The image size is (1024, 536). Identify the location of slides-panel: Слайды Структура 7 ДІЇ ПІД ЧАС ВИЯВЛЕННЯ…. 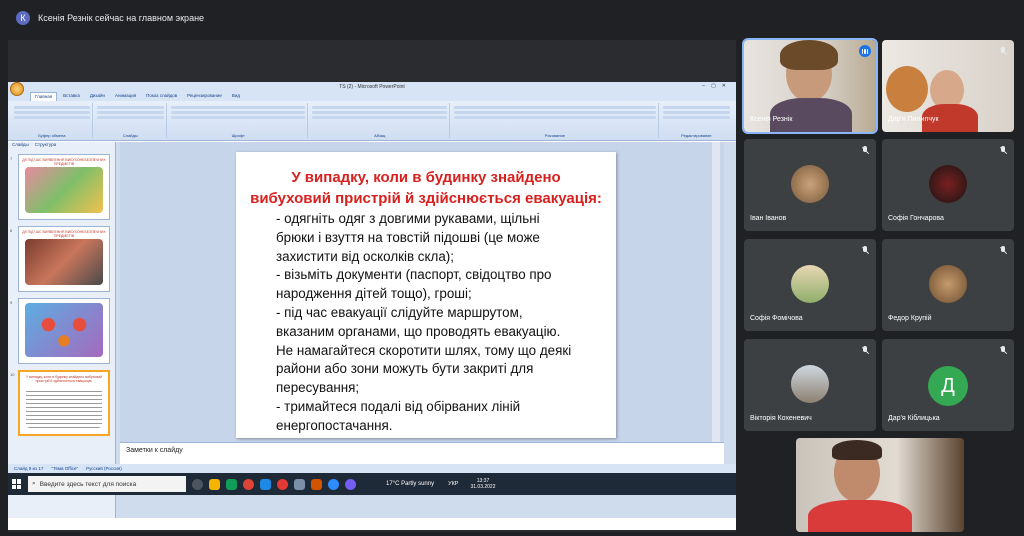
(62, 330).